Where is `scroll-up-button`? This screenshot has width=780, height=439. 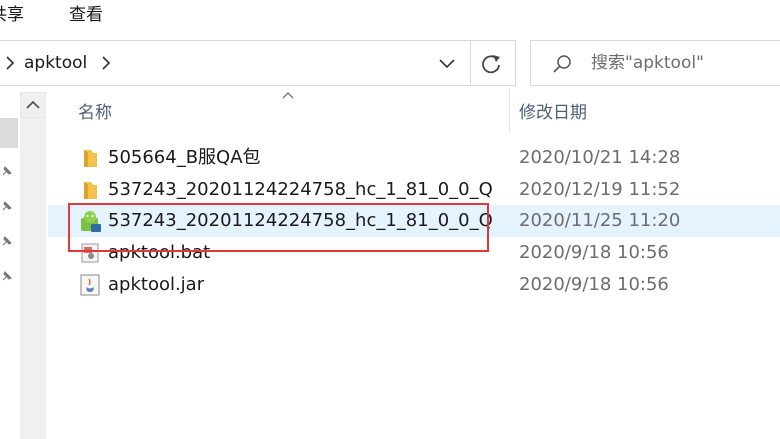
scroll-up-button is located at coordinates (33, 105).